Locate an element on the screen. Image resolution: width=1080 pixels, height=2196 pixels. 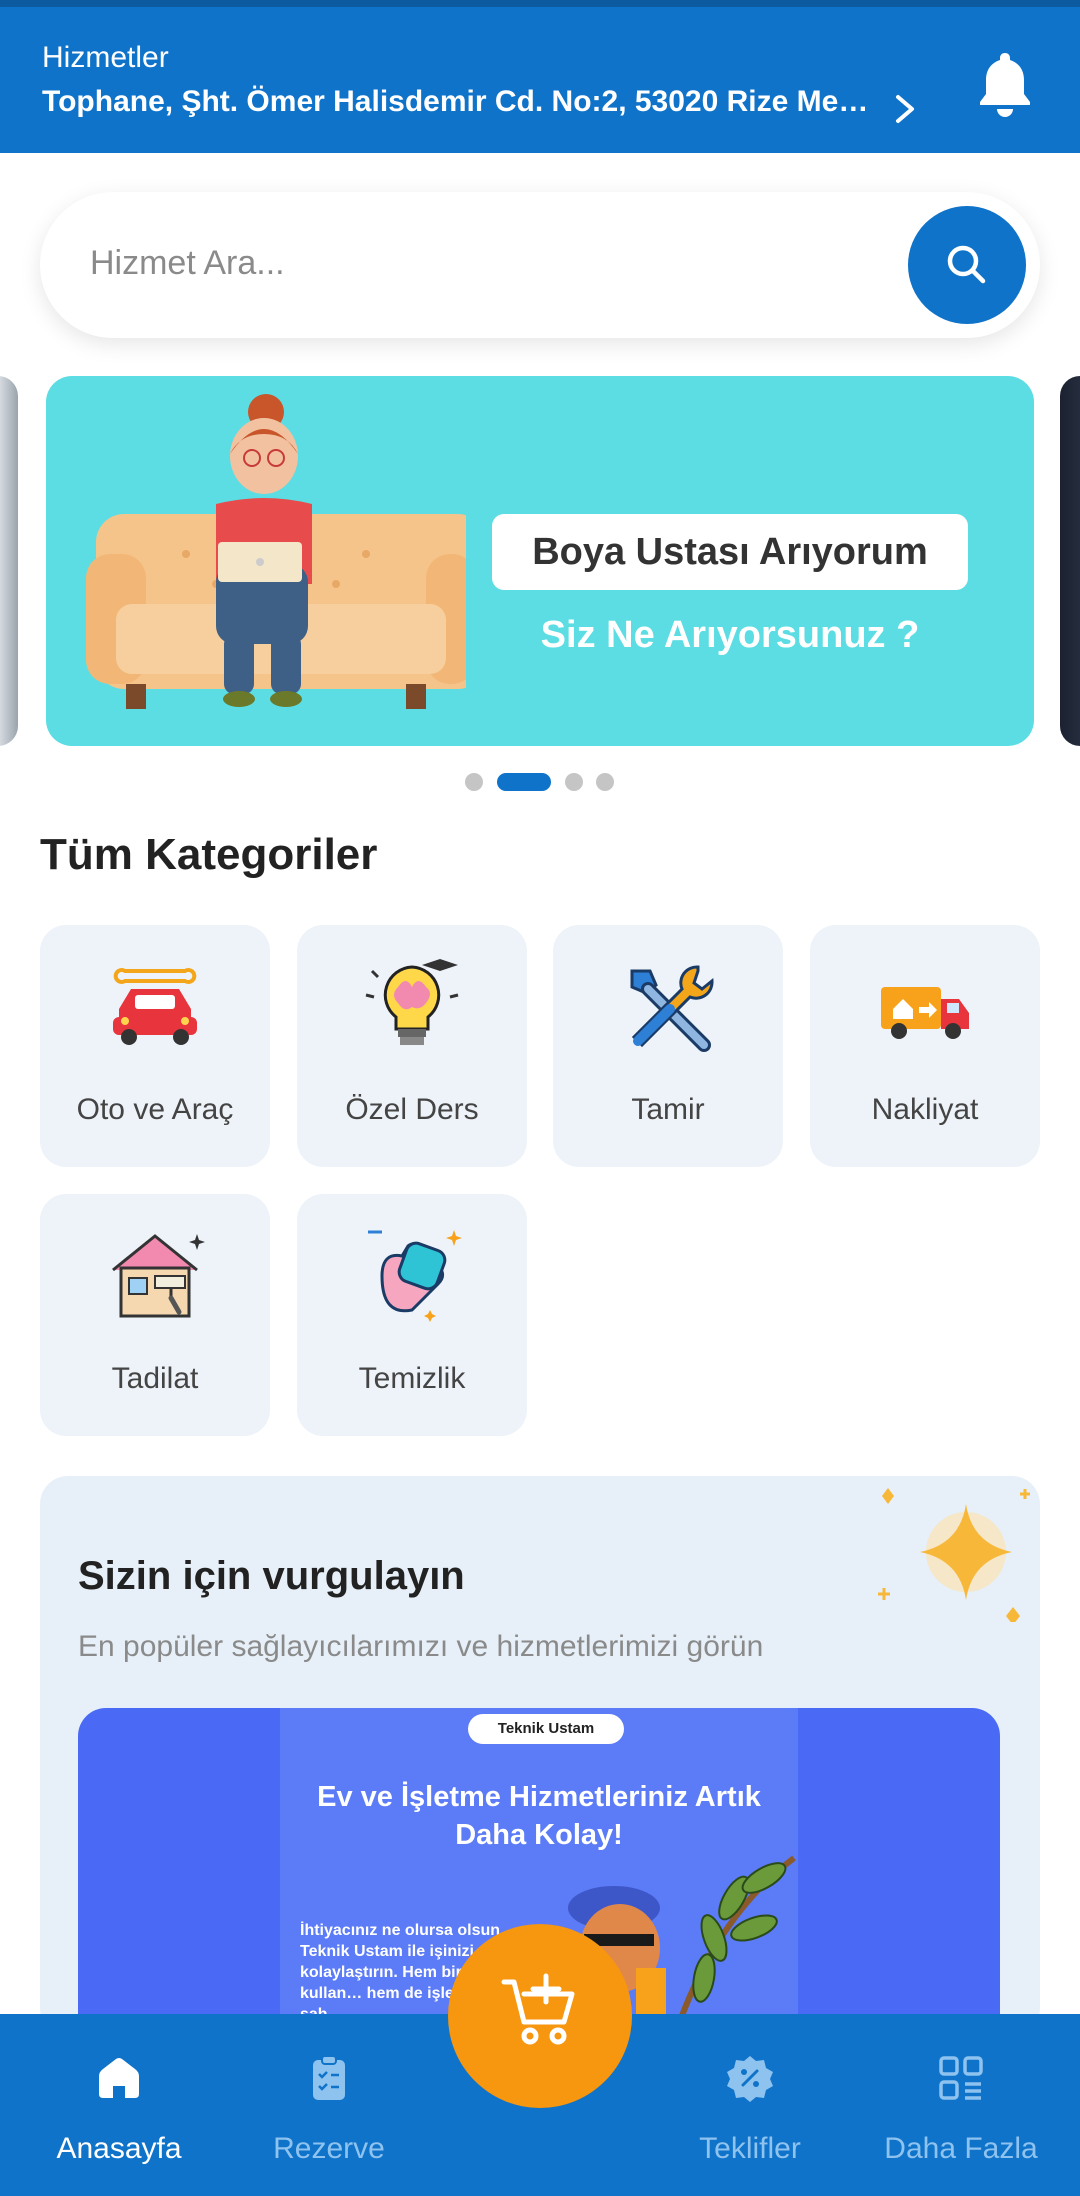
nav-daha-fazla: Daha Fazla is located at coordinates (961, 2105).